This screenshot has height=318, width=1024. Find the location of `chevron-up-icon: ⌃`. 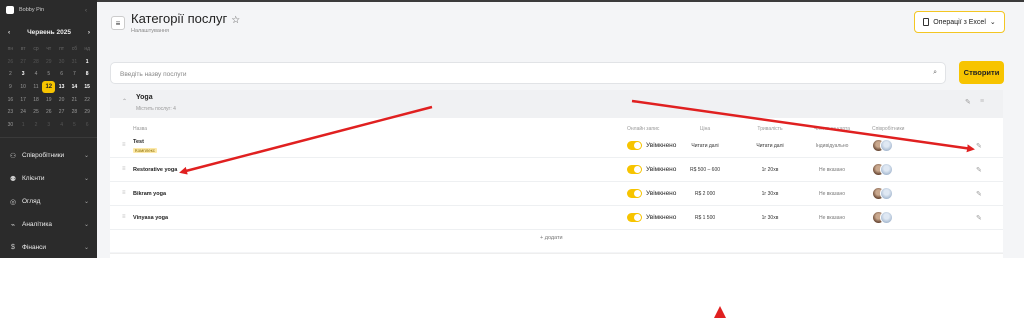

chevron-up-icon: ⌃ is located at coordinates (124, 101).